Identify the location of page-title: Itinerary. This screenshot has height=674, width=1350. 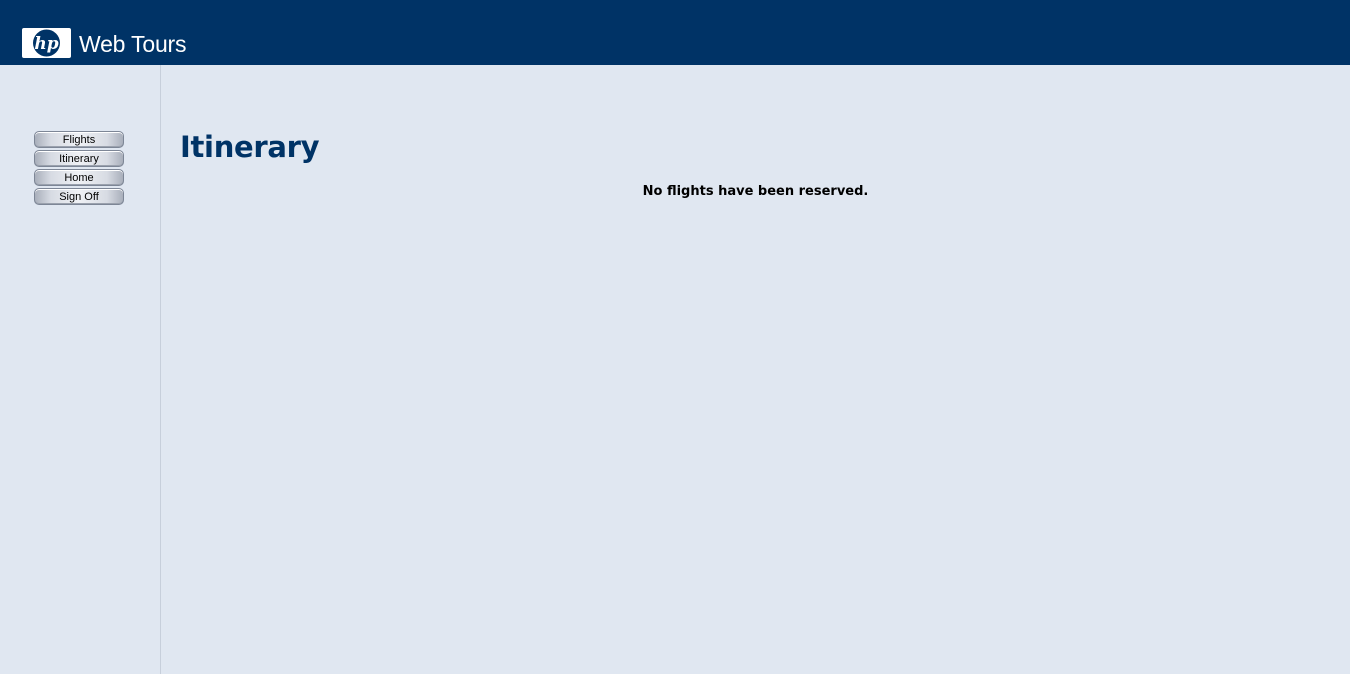
(250, 147).